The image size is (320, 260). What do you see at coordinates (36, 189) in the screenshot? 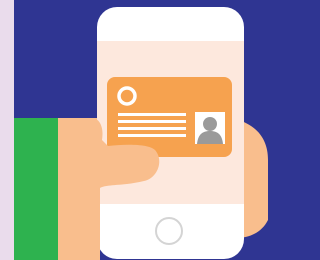
I see `sleeve` at bounding box center [36, 189].